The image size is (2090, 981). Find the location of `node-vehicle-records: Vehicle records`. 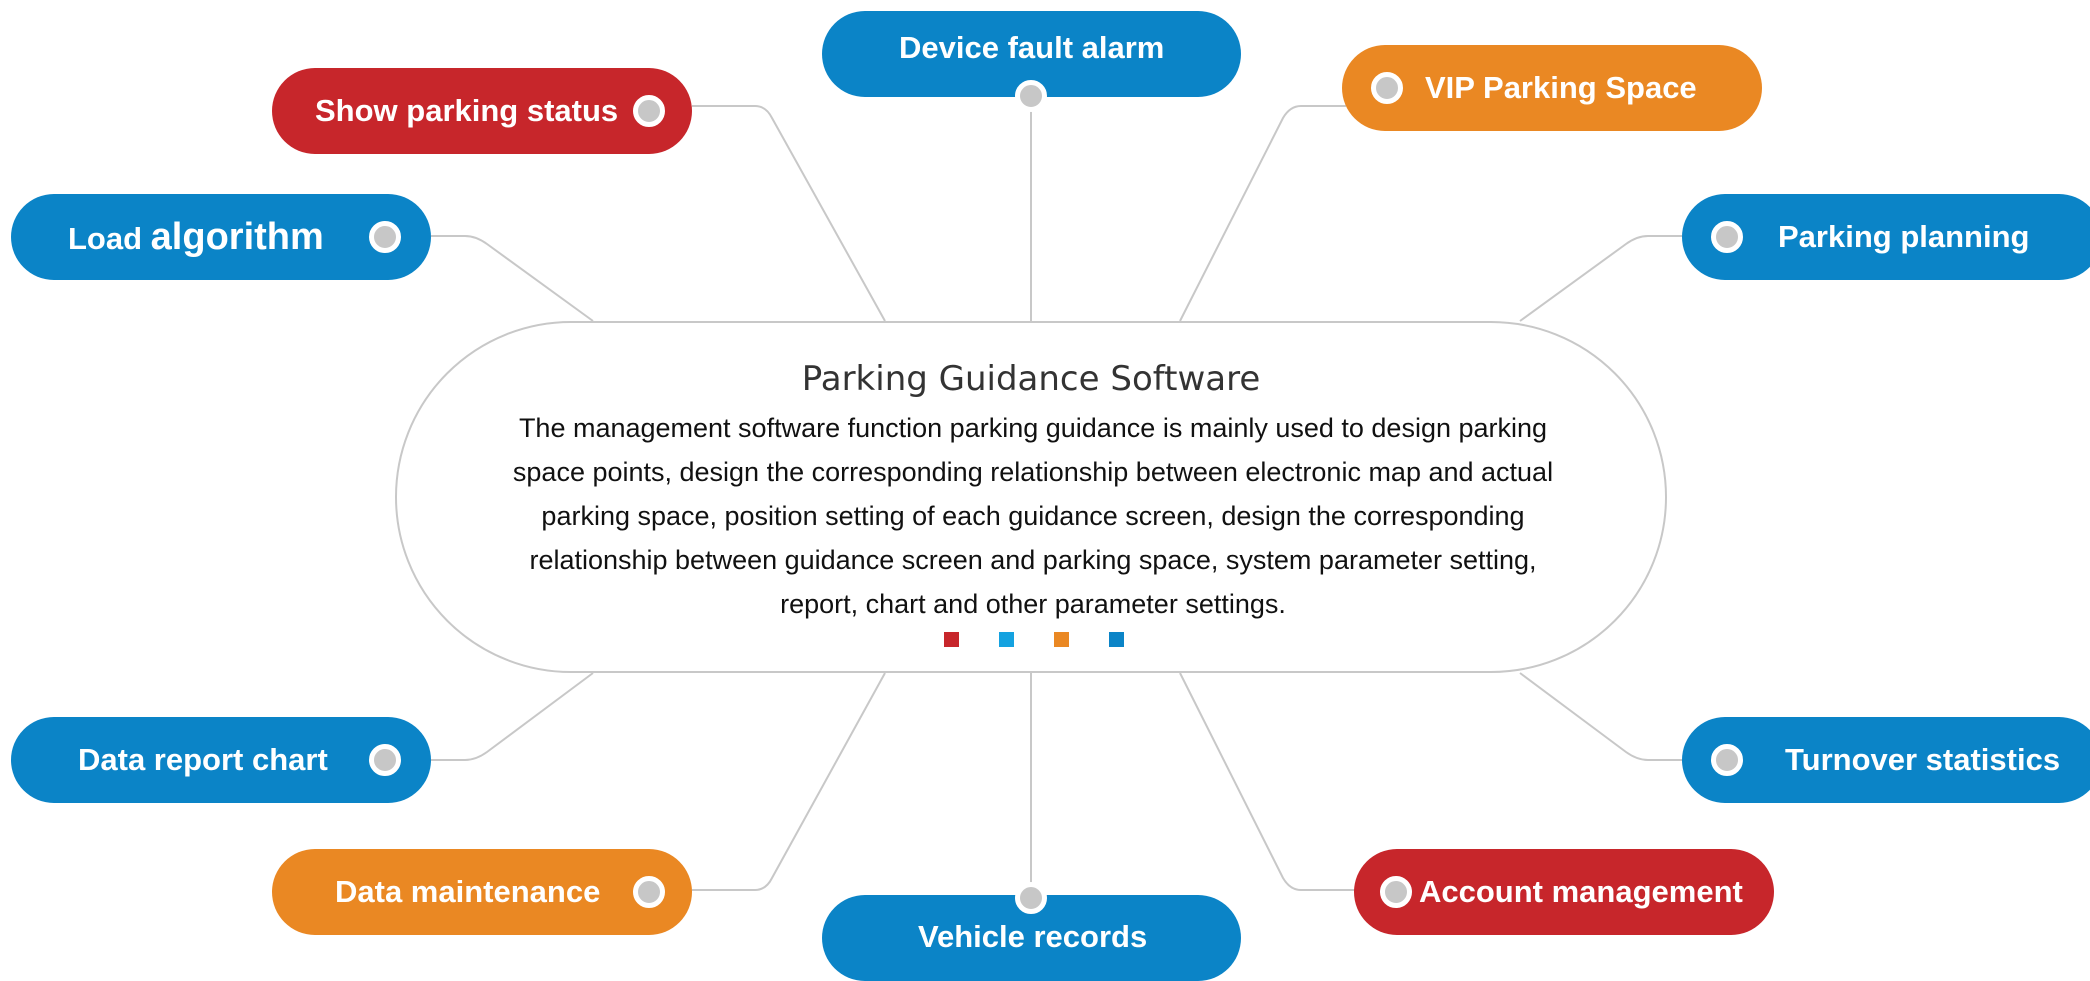

node-vehicle-records: Vehicle records is located at coordinates (1031, 931).